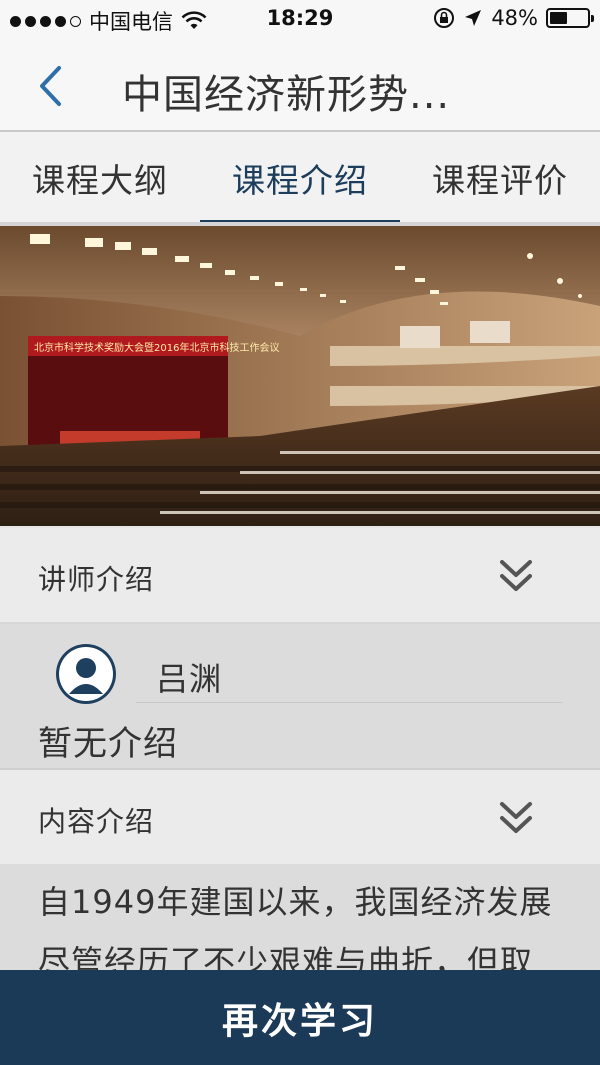 Image resolution: width=600 pixels, height=1065 pixels. I want to click on content-section-label: 内容介绍, so click(96, 821).